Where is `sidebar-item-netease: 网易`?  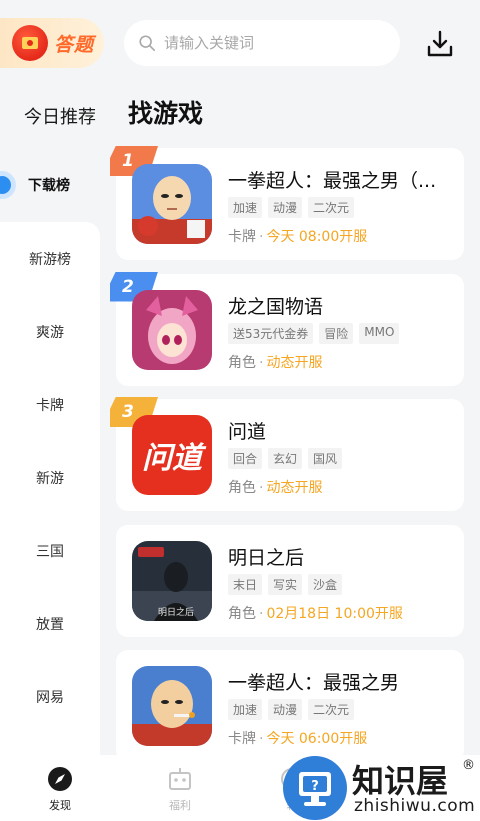
sidebar-item-netease: 网易 is located at coordinates (50, 696).